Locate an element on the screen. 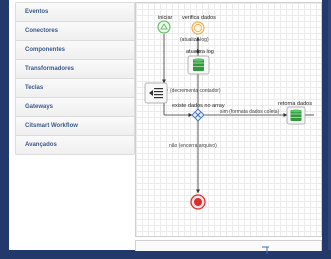  properties-panel is located at coordinates (228, 247).